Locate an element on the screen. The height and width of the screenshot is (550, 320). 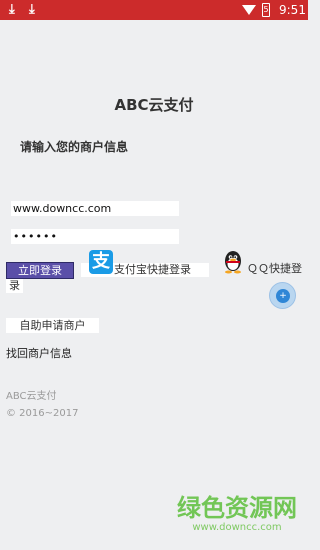
status-bar: ⤓ ⤓ 5 9:51 is located at coordinates (154, 10).